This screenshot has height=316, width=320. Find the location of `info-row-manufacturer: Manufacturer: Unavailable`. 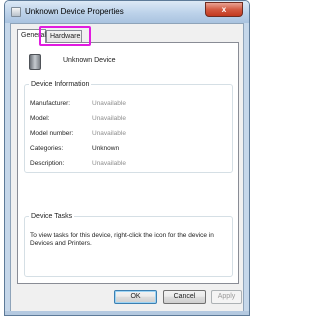

info-row-manufacturer: Manufacturer: Unavailable is located at coordinates (78, 103).